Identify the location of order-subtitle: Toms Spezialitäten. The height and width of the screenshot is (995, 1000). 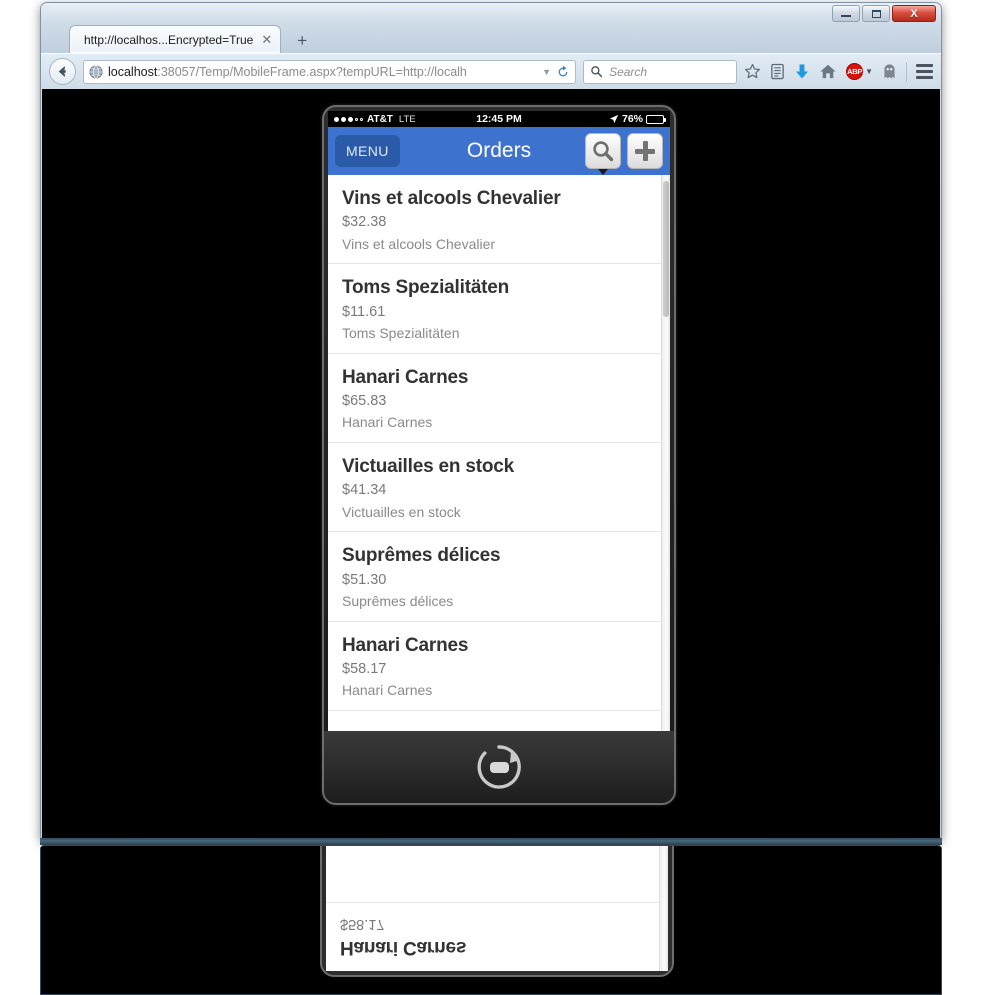
(401, 332).